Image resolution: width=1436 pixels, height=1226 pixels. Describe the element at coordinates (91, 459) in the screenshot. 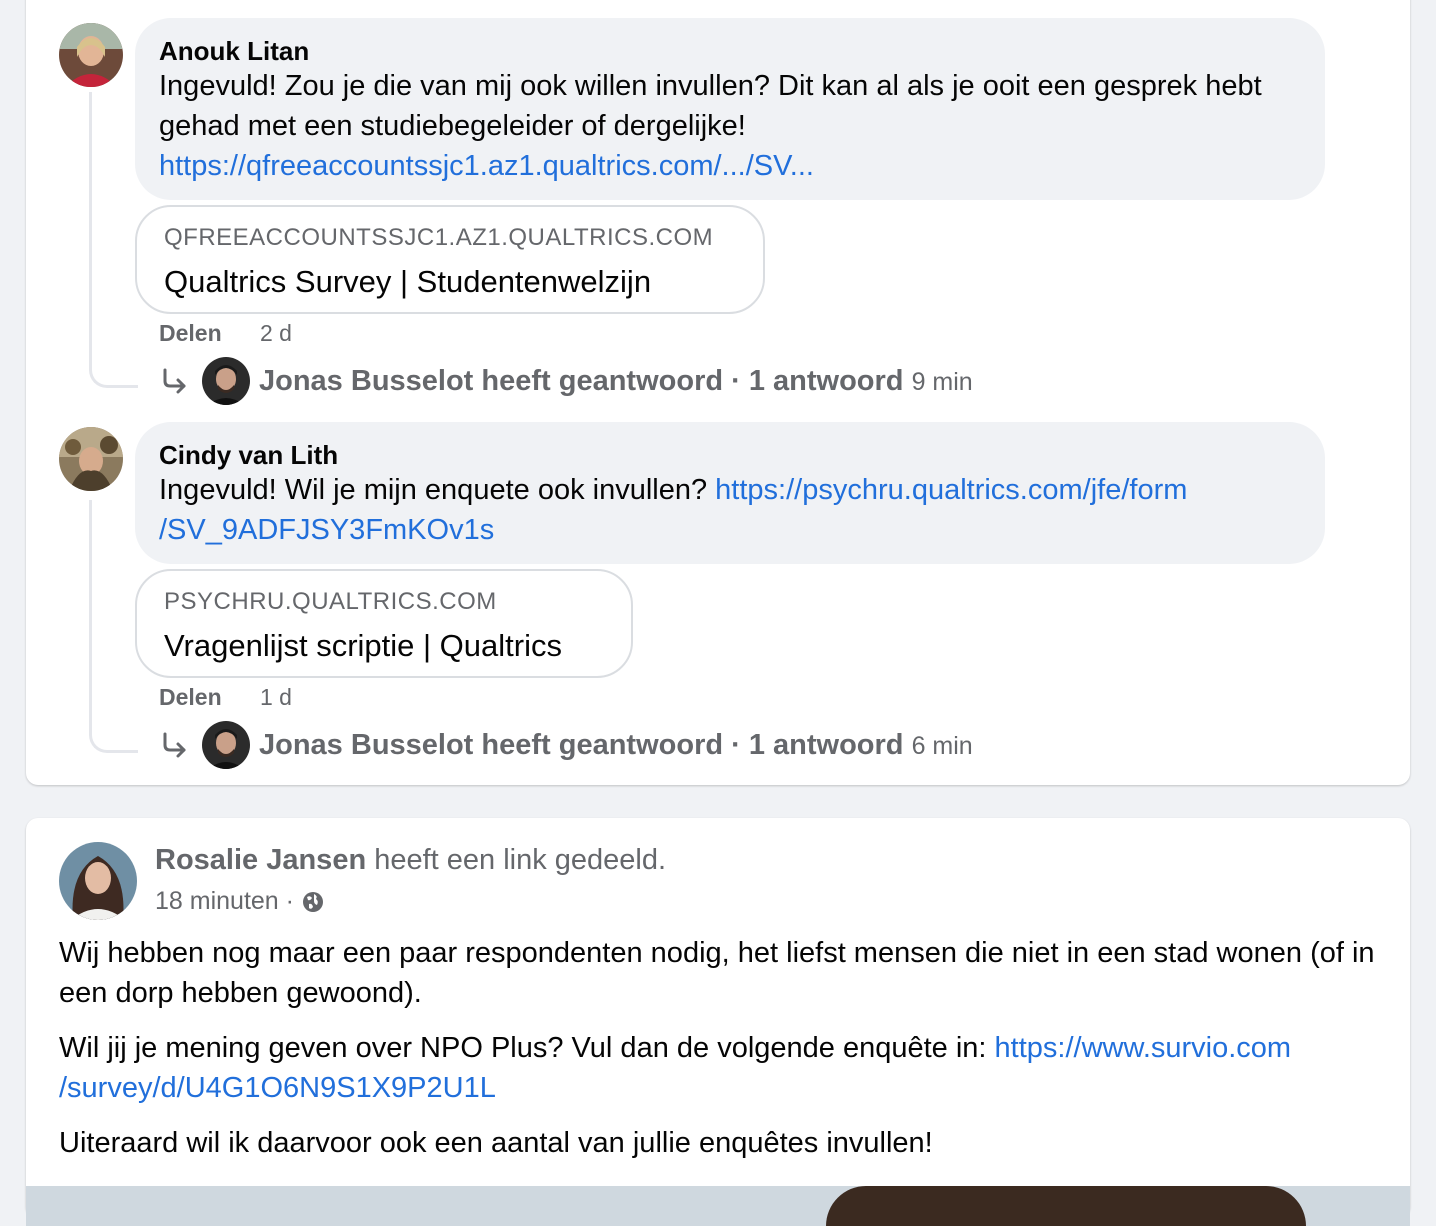

I see `avatar-cindy` at that location.